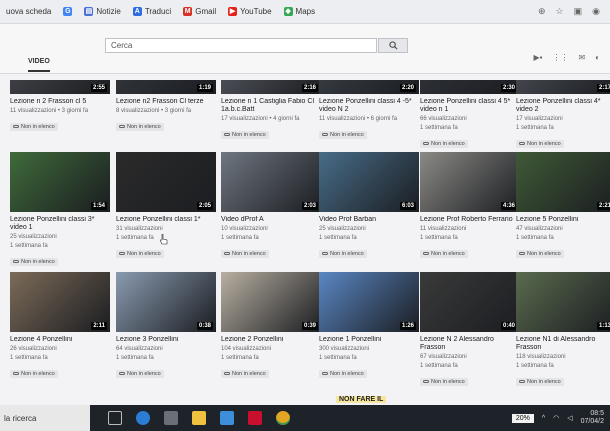 The width and height of the screenshot is (610, 431). I want to click on mail-icon, so click(227, 418).